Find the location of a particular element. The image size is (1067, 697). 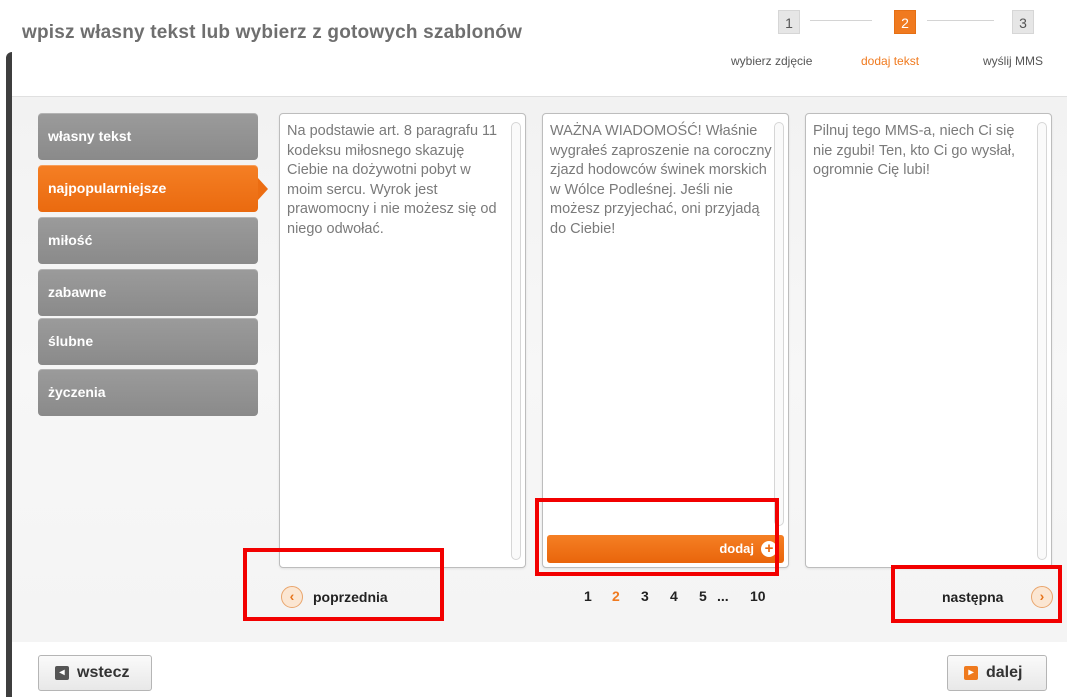

category-zyczenia: życzenia is located at coordinates (148, 392).